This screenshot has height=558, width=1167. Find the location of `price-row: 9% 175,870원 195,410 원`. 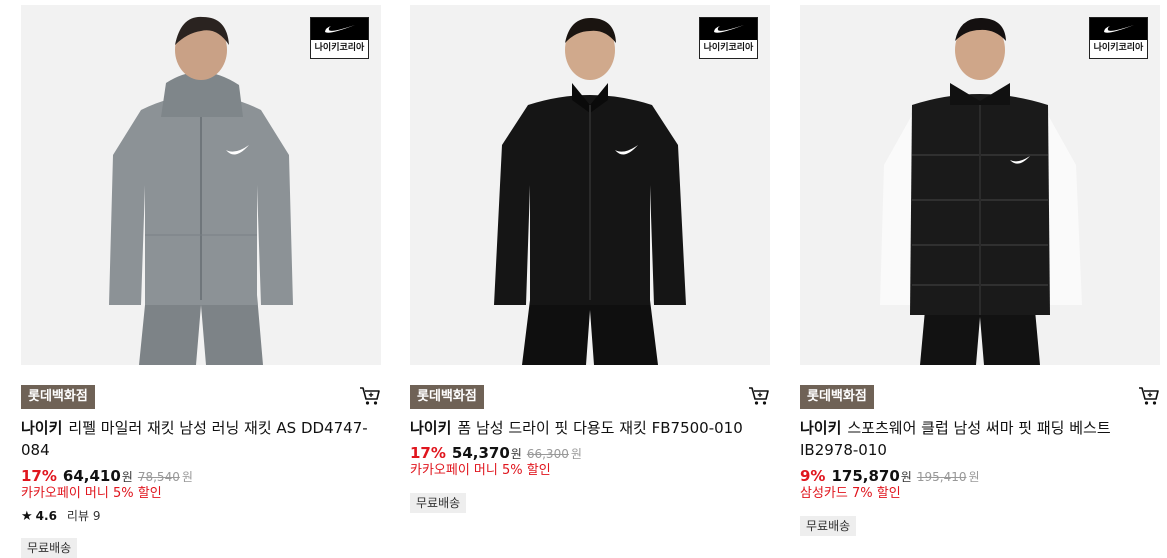

price-row: 9% 175,870원 195,410 원 is located at coordinates (890, 476).